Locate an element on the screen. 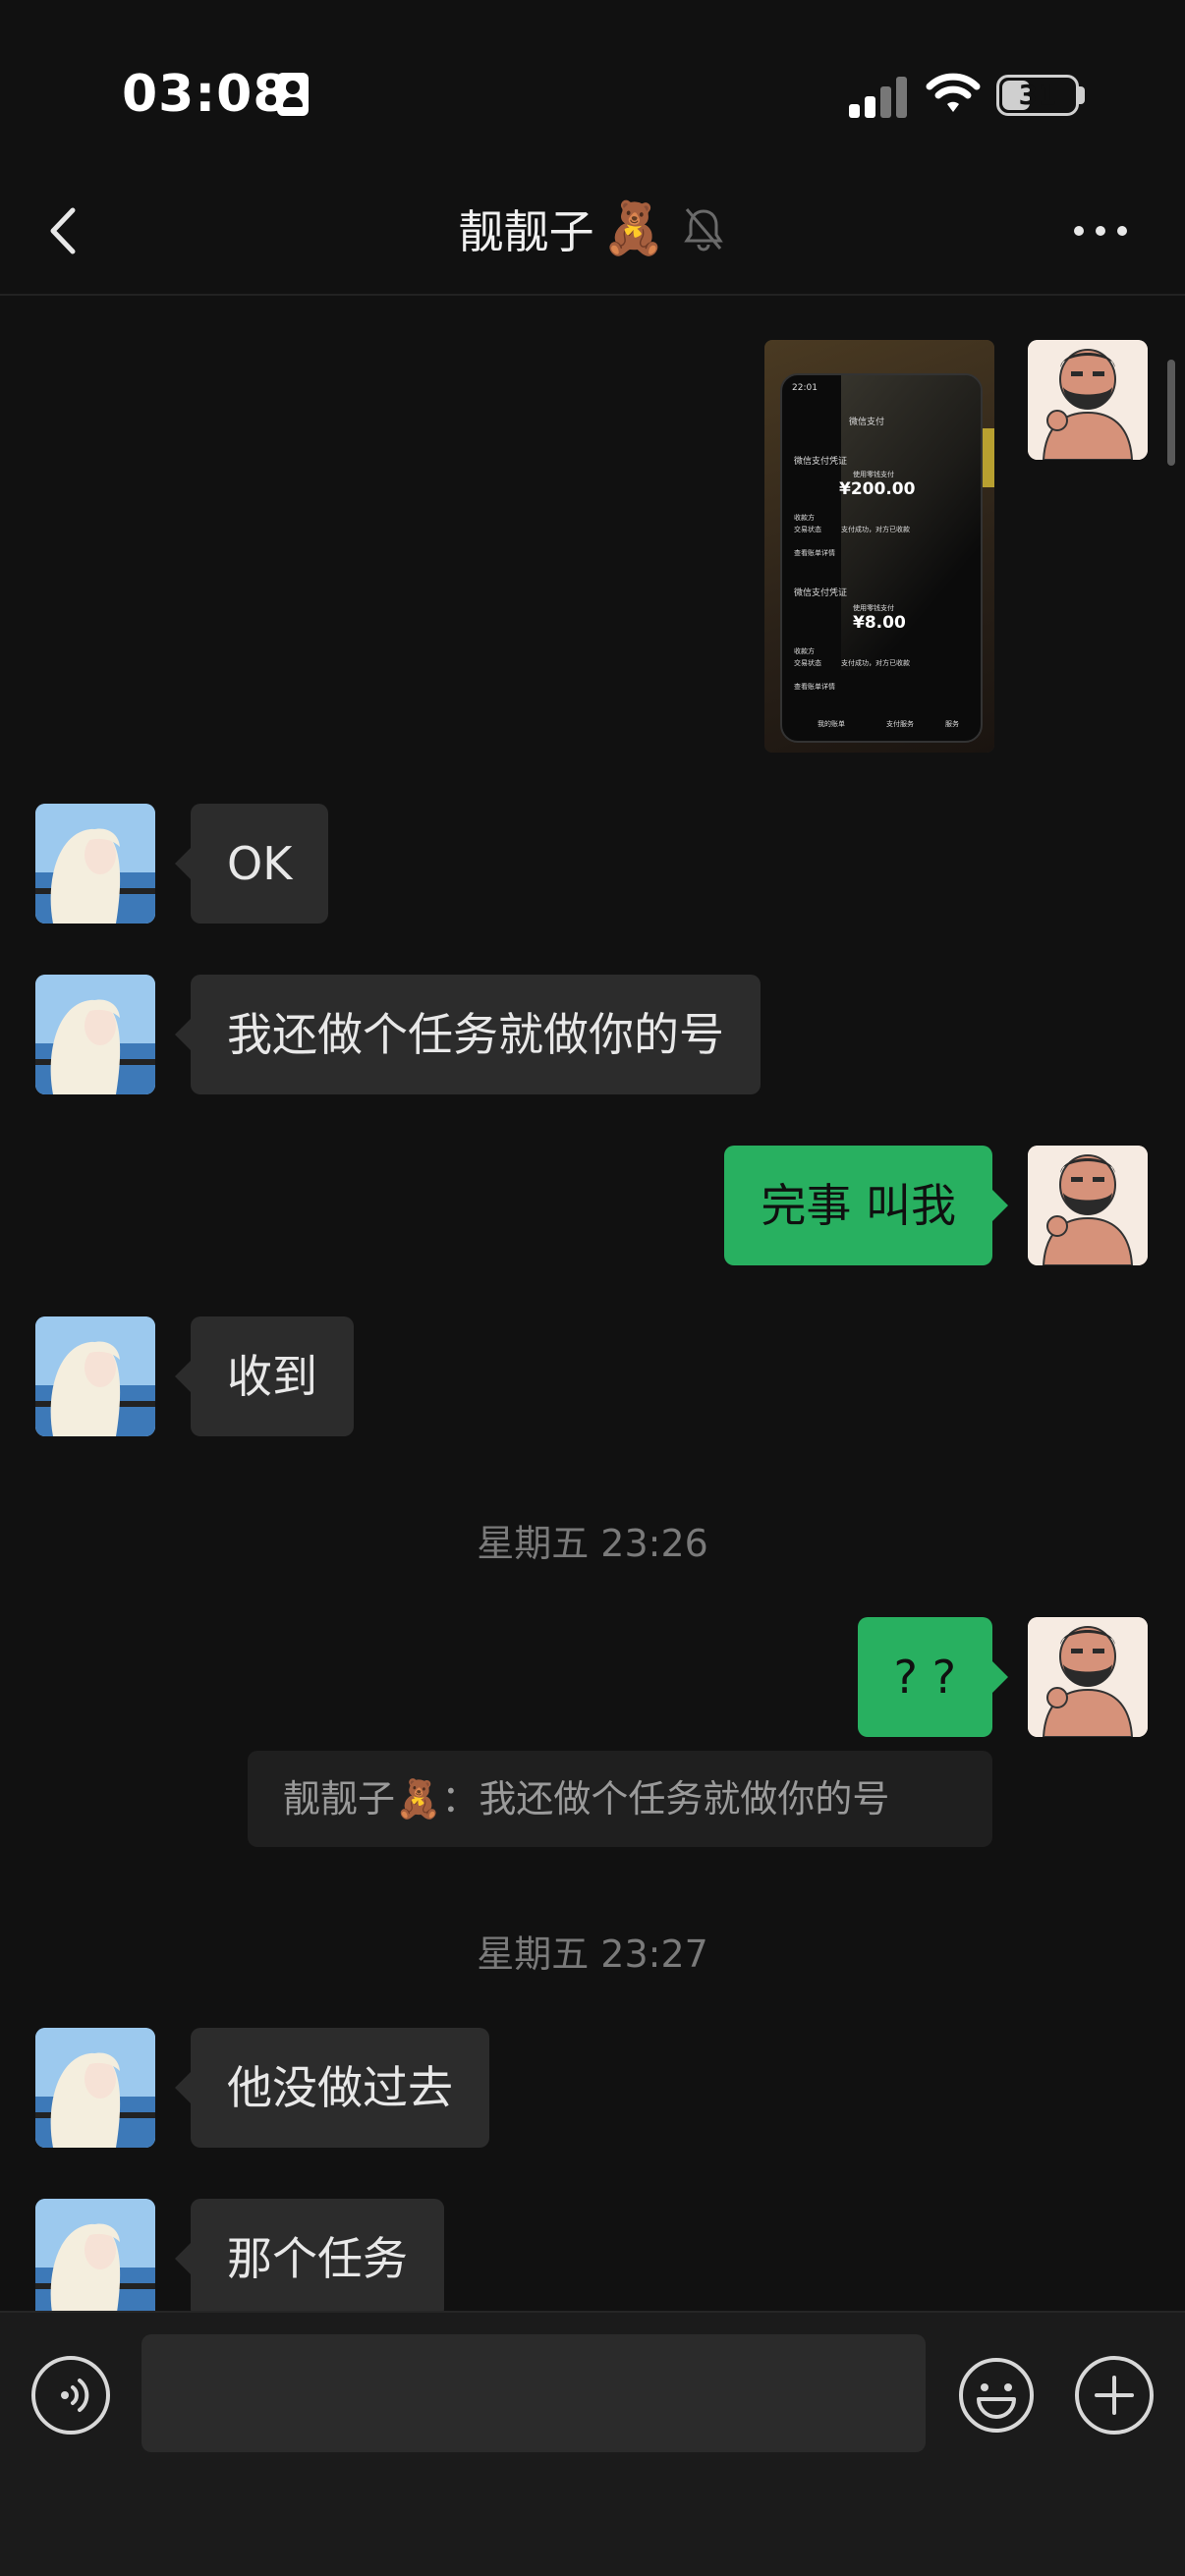  photo-bill-link-1: 查看账单详情 is located at coordinates (815, 553).